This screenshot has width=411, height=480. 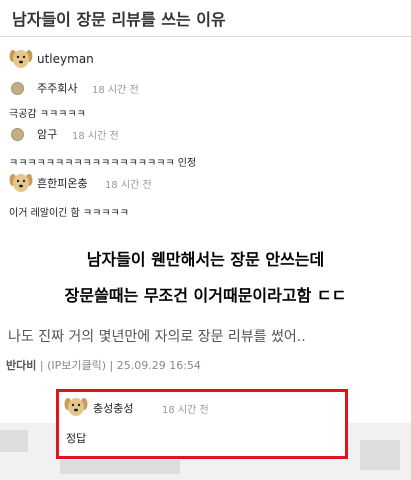 What do you see at coordinates (76, 365) in the screenshot?
I see `review-ip: (IP보기클릭)` at bounding box center [76, 365].